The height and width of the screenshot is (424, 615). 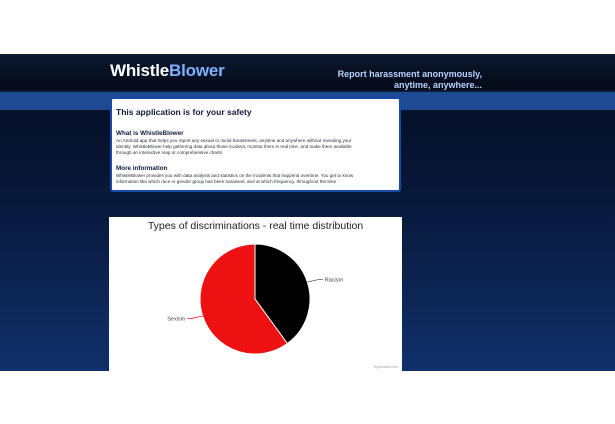 What do you see at coordinates (195, 317) in the screenshot?
I see `pie-connector-sexism` at bounding box center [195, 317].